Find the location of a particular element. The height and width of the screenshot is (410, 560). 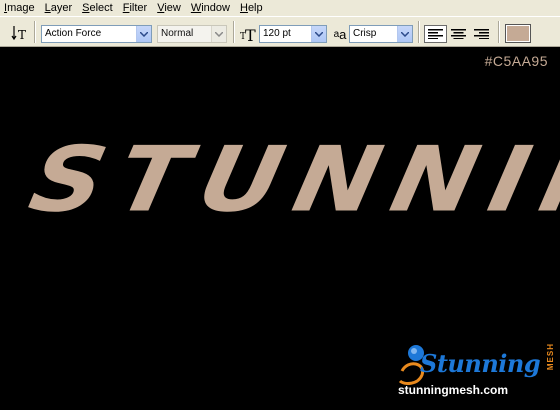

font-style-select: Normal is located at coordinates (192, 34).